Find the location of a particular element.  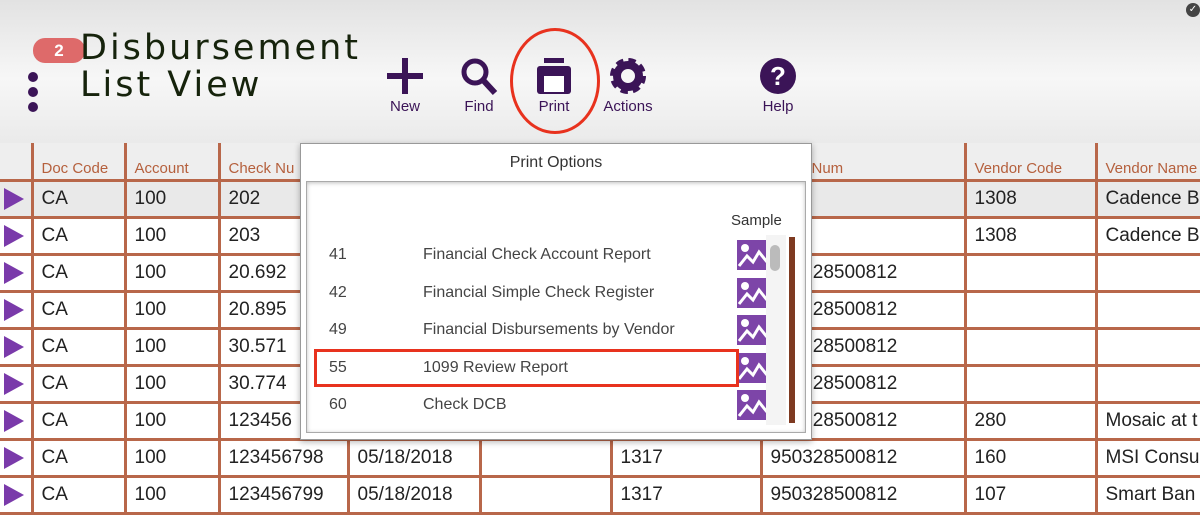

print-option-item: 49 Financial Disbursements by Vendor is located at coordinates (537, 330).